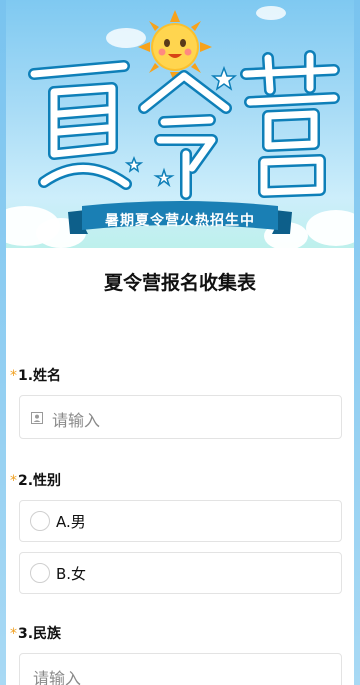 The width and height of the screenshot is (360, 685). I want to click on ethnicity-input: 请输入, so click(180, 669).